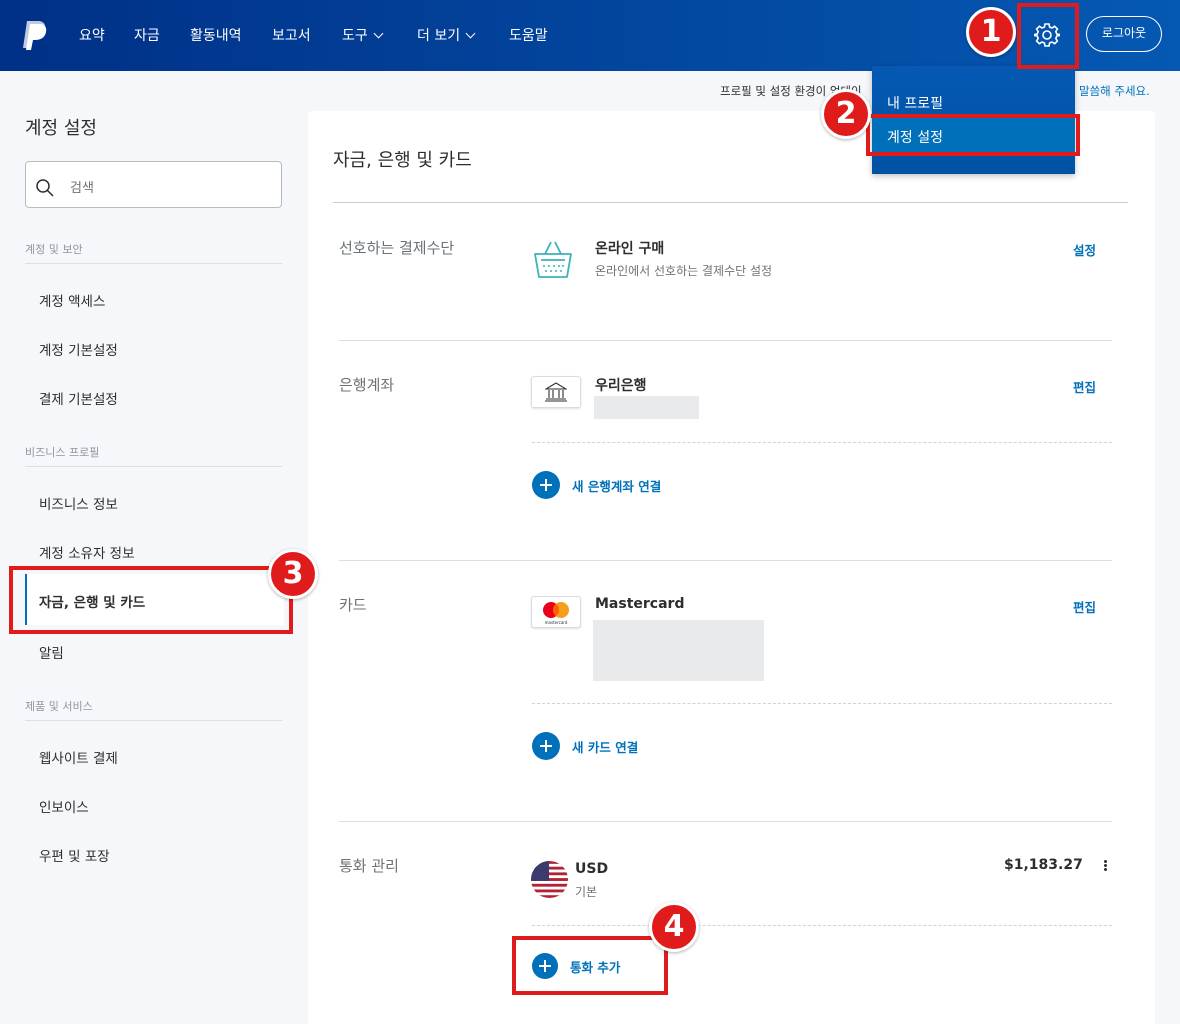  Describe the element at coordinates (630, 249) in the screenshot. I see `preferred-title: 온라인 구매` at that location.